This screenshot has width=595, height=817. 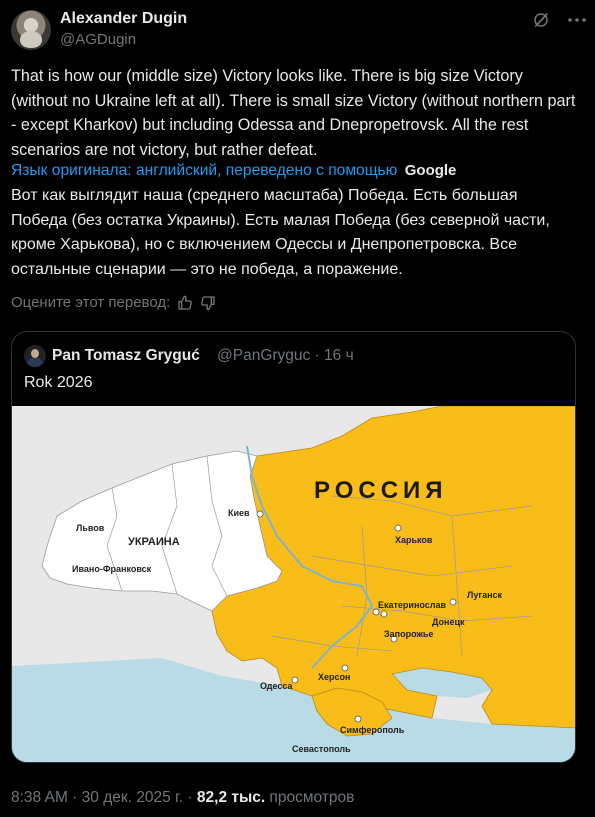 What do you see at coordinates (104, 797) in the screenshot?
I see `tweet-timestamp: 8:38 AM · 30 дек. 2025 г. ·` at bounding box center [104, 797].